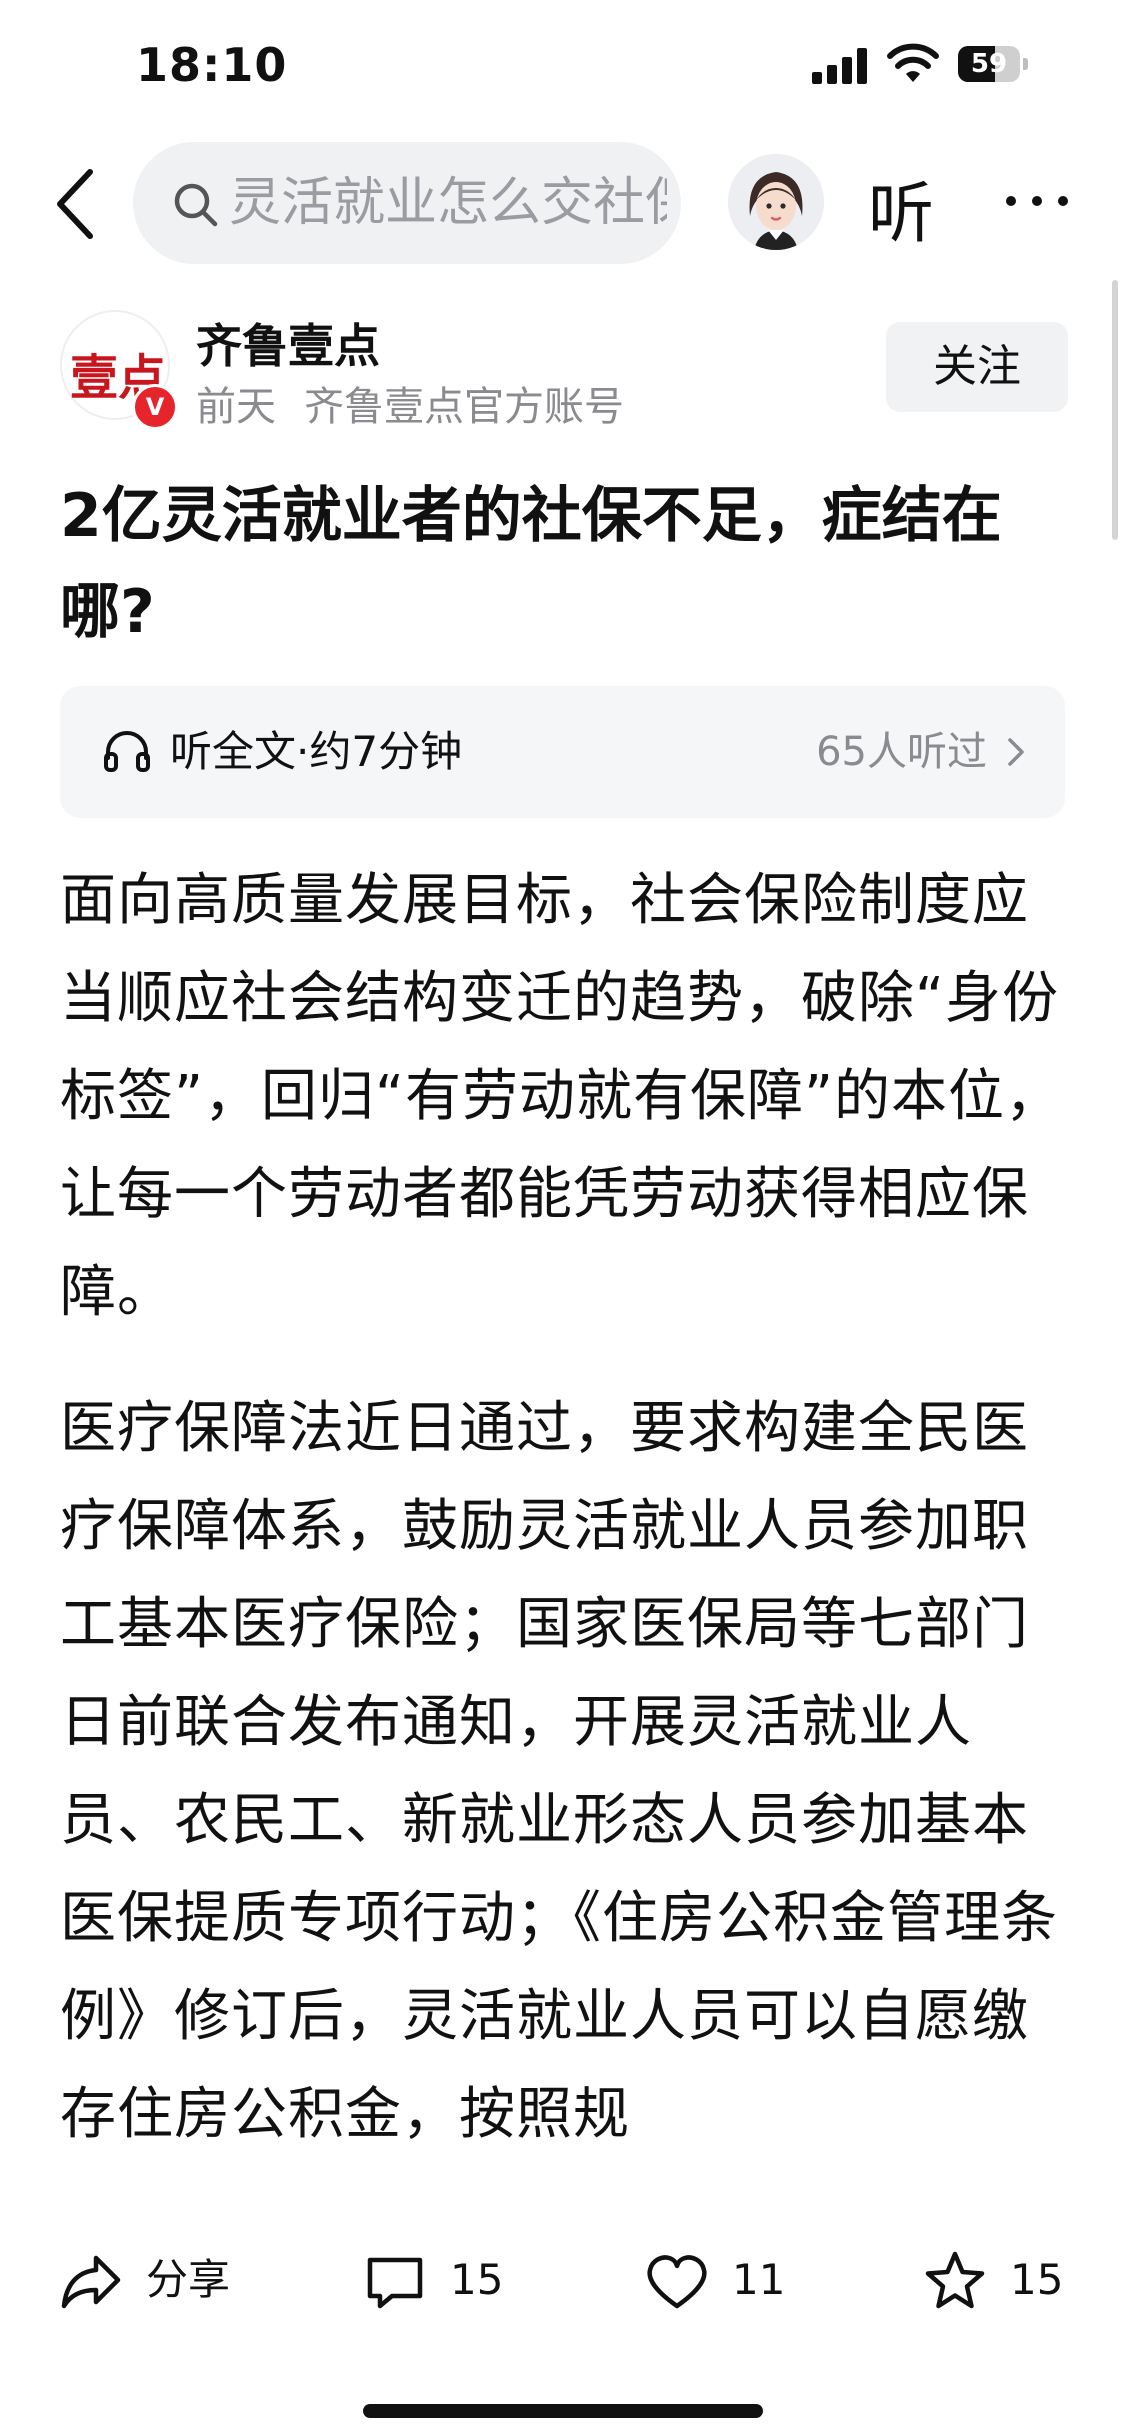 The width and height of the screenshot is (1125, 2436). Describe the element at coordinates (127, 751) in the screenshot. I see `headphone-icon` at that location.